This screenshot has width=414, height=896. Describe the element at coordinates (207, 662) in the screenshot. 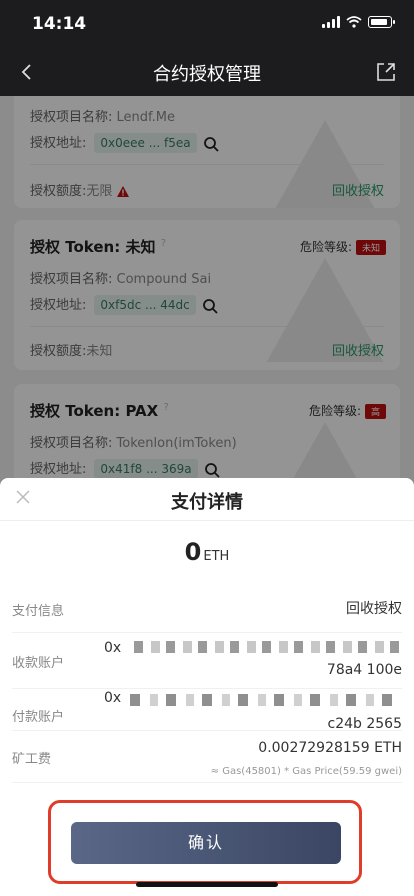

I see `receiver-row: 收款账户 0x 78a4 100e` at that location.